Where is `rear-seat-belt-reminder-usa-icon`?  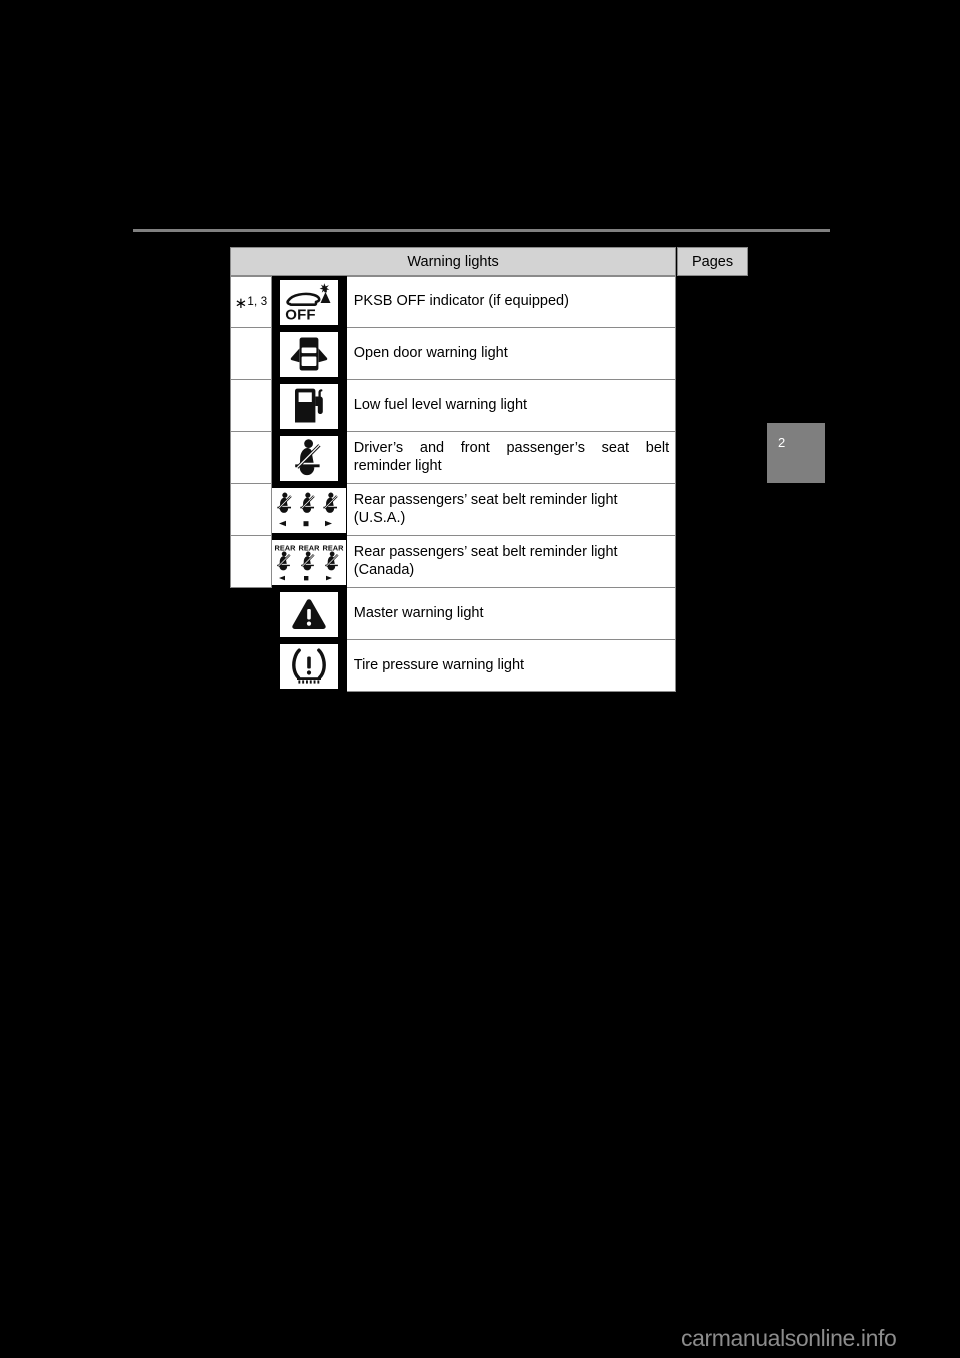 rear-seat-belt-reminder-usa-icon is located at coordinates (309, 510).